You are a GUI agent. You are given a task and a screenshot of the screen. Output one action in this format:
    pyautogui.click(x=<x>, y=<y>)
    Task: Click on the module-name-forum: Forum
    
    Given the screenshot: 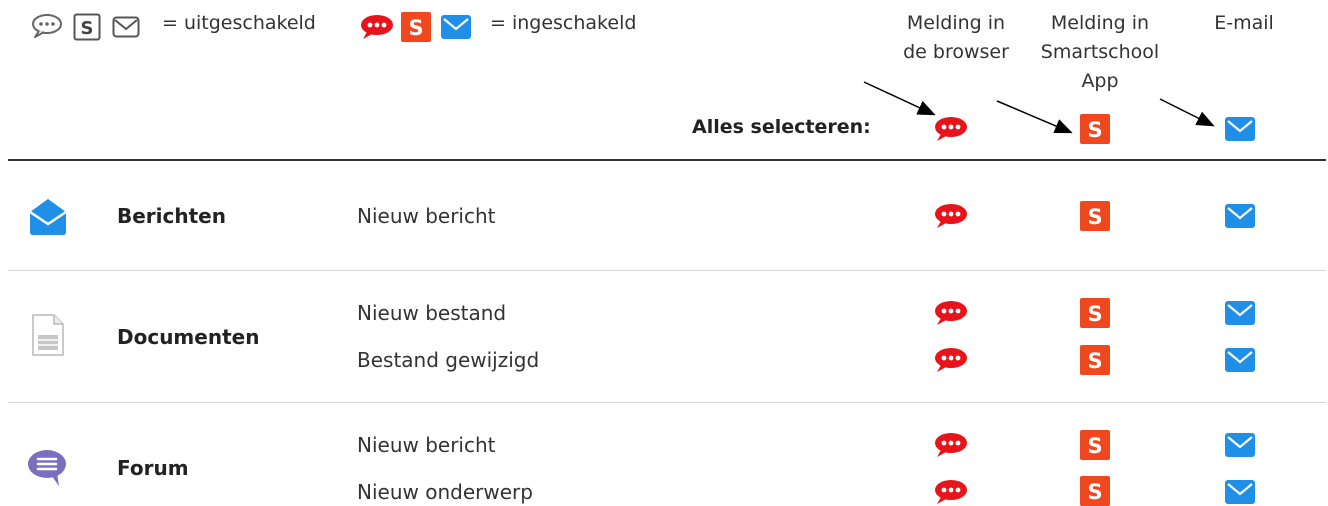 What is the action you would take?
    pyautogui.click(x=153, y=468)
    